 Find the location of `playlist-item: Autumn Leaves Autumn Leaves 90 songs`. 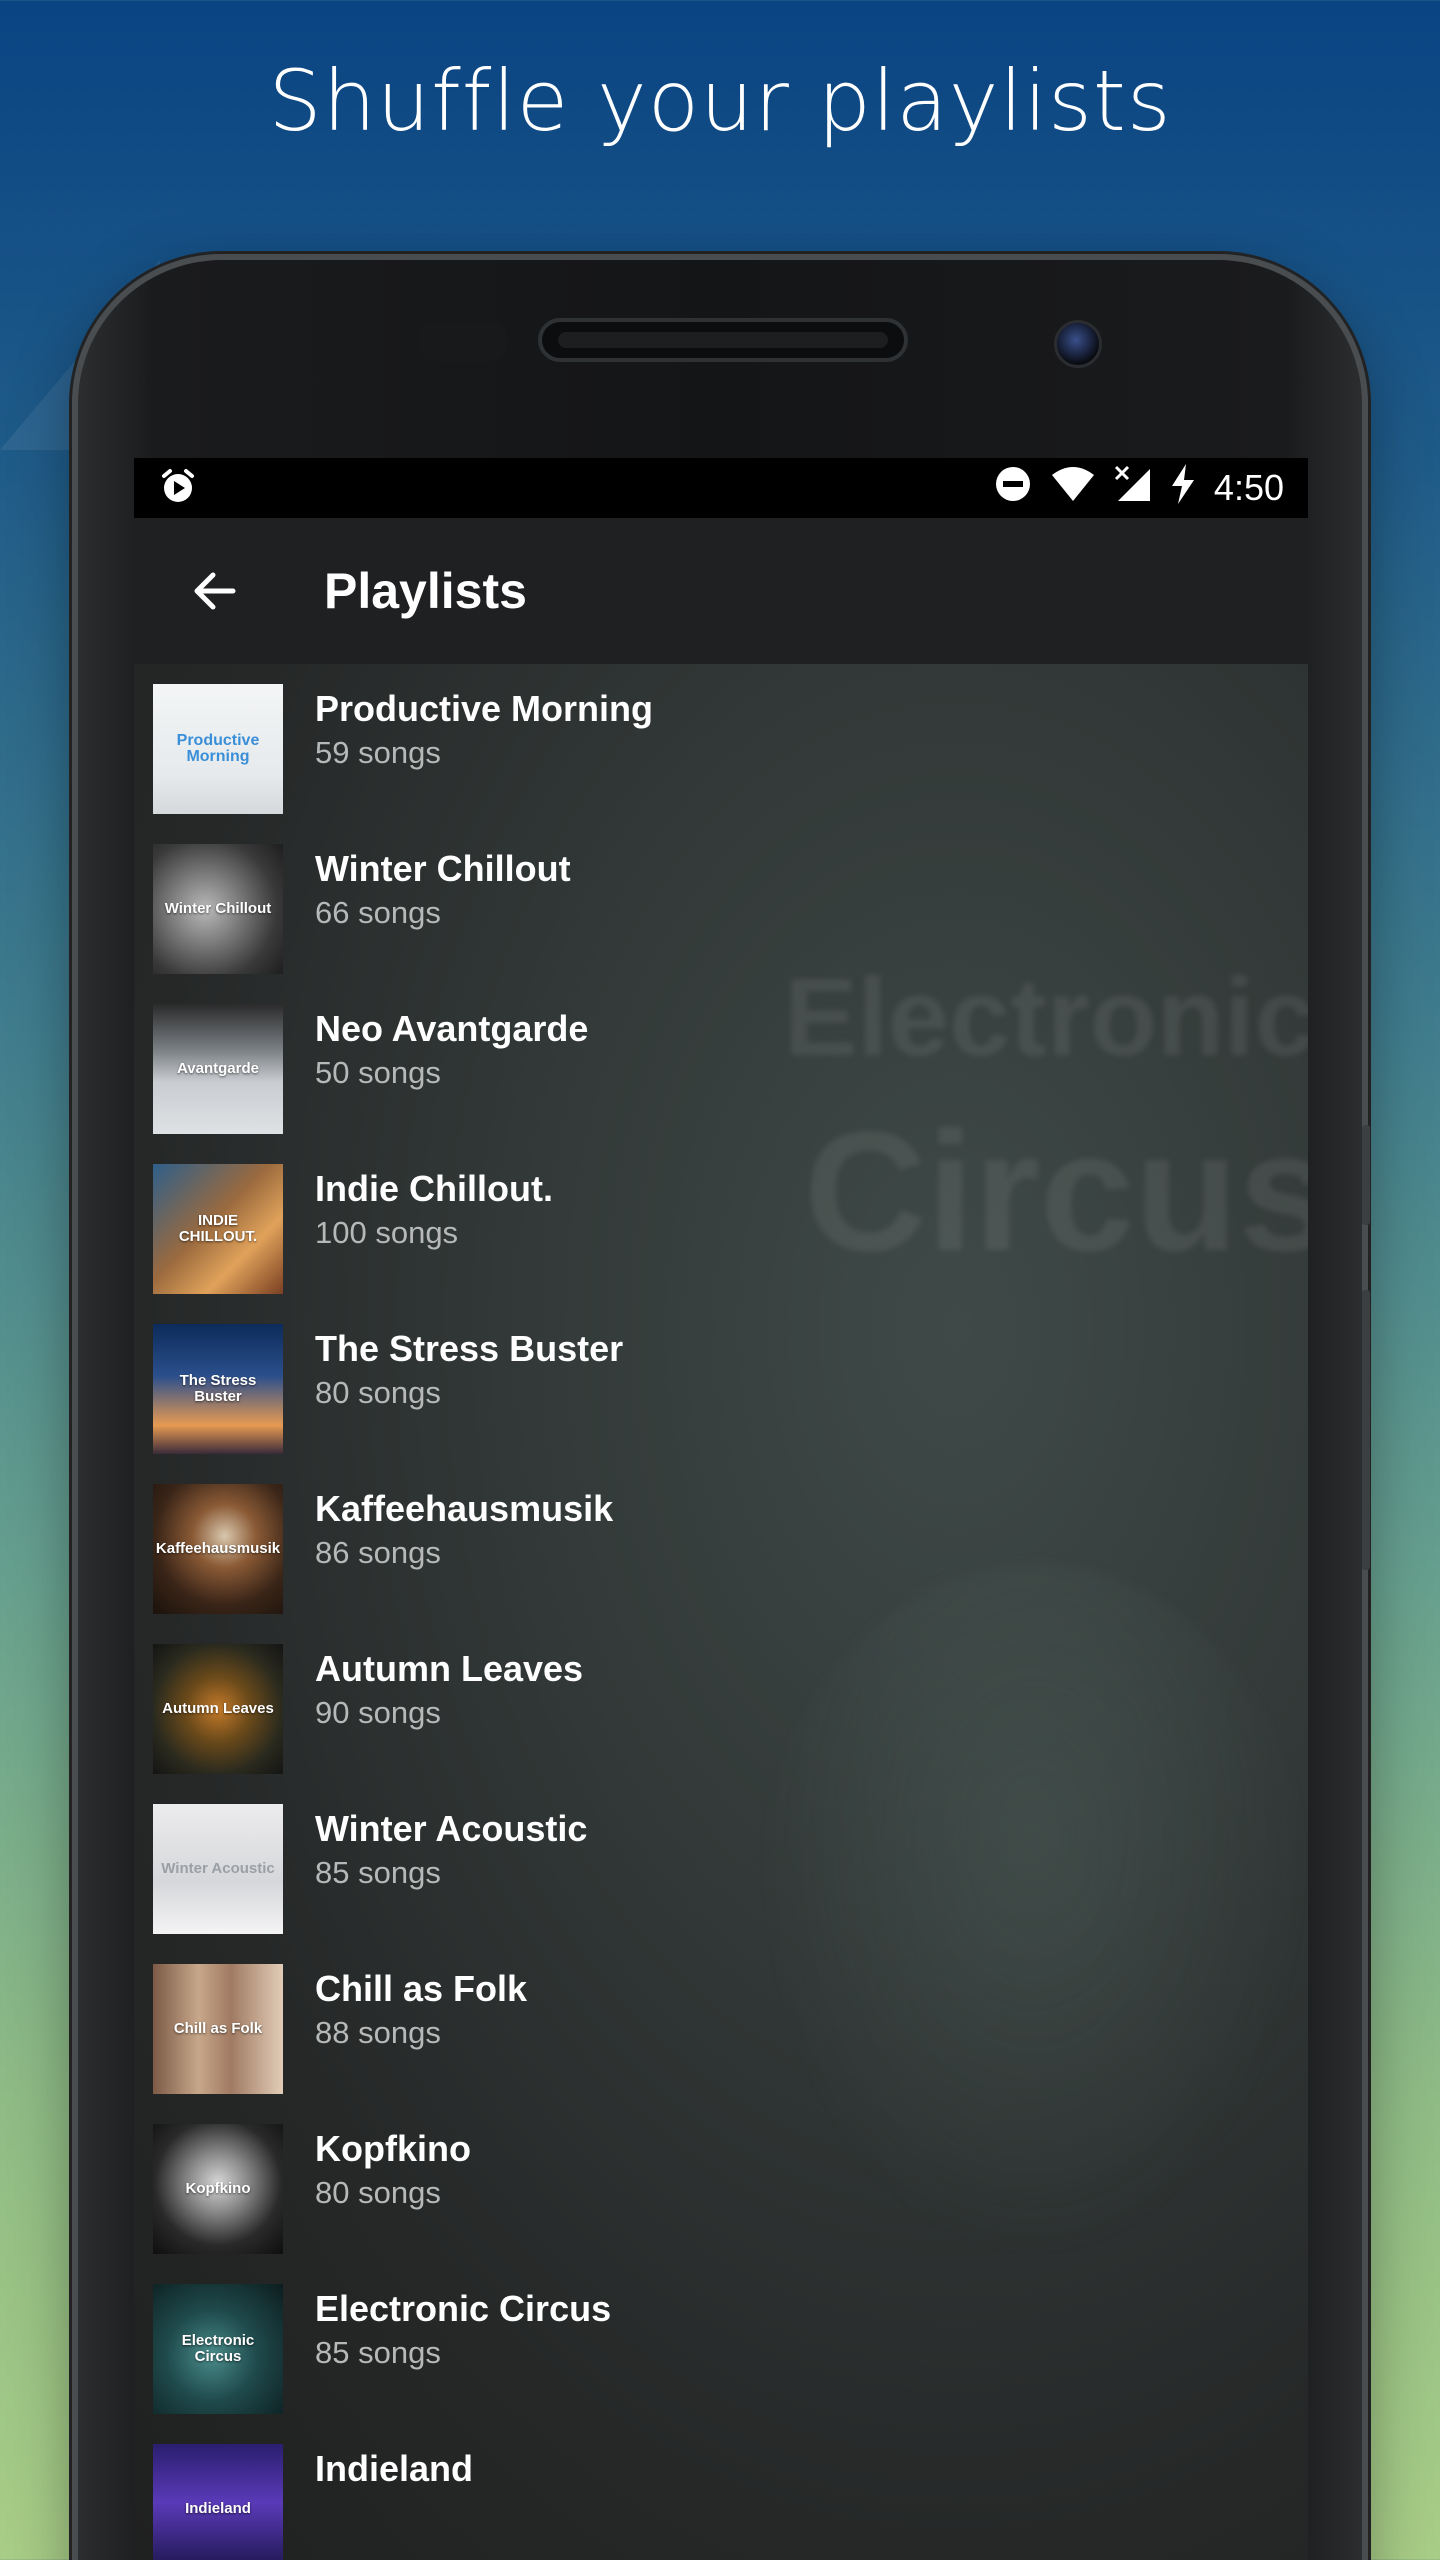

playlist-item: Autumn Leaves Autumn Leaves 90 songs is located at coordinates (721, 1704).